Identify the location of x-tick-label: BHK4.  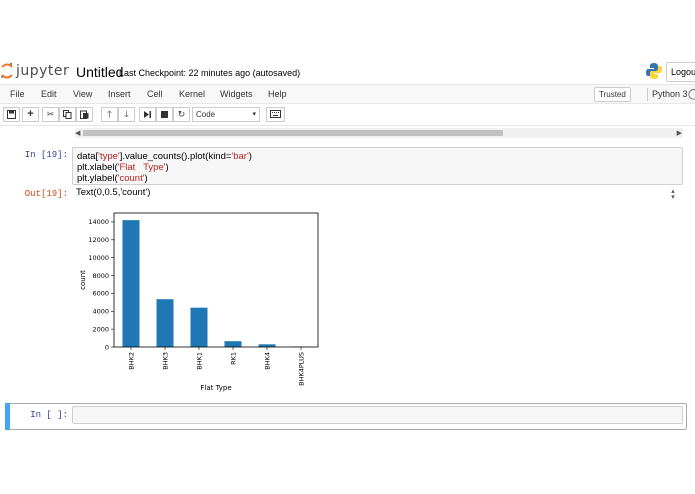
(268, 361).